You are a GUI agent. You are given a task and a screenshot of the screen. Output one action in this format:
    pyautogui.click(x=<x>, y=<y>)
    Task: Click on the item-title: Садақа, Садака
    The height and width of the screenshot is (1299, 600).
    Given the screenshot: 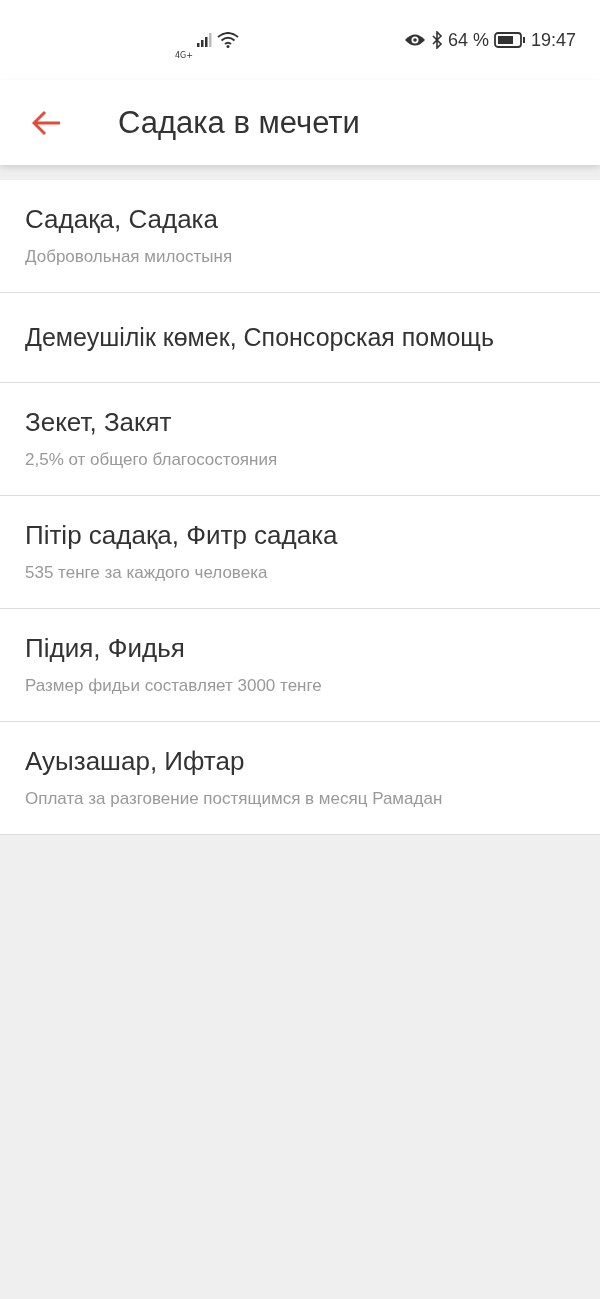 What is the action you would take?
    pyautogui.click(x=122, y=219)
    